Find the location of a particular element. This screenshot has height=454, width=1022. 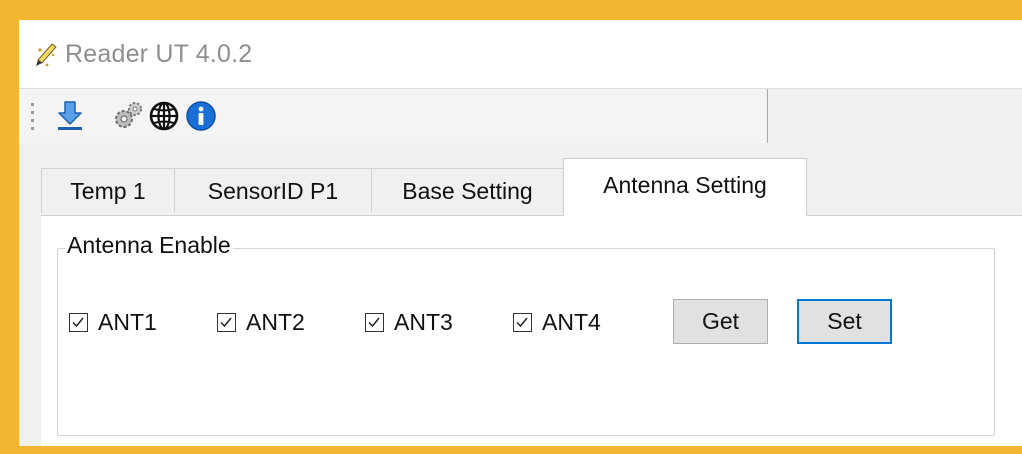

ant2-checkbox: ANT2 is located at coordinates (261, 322).